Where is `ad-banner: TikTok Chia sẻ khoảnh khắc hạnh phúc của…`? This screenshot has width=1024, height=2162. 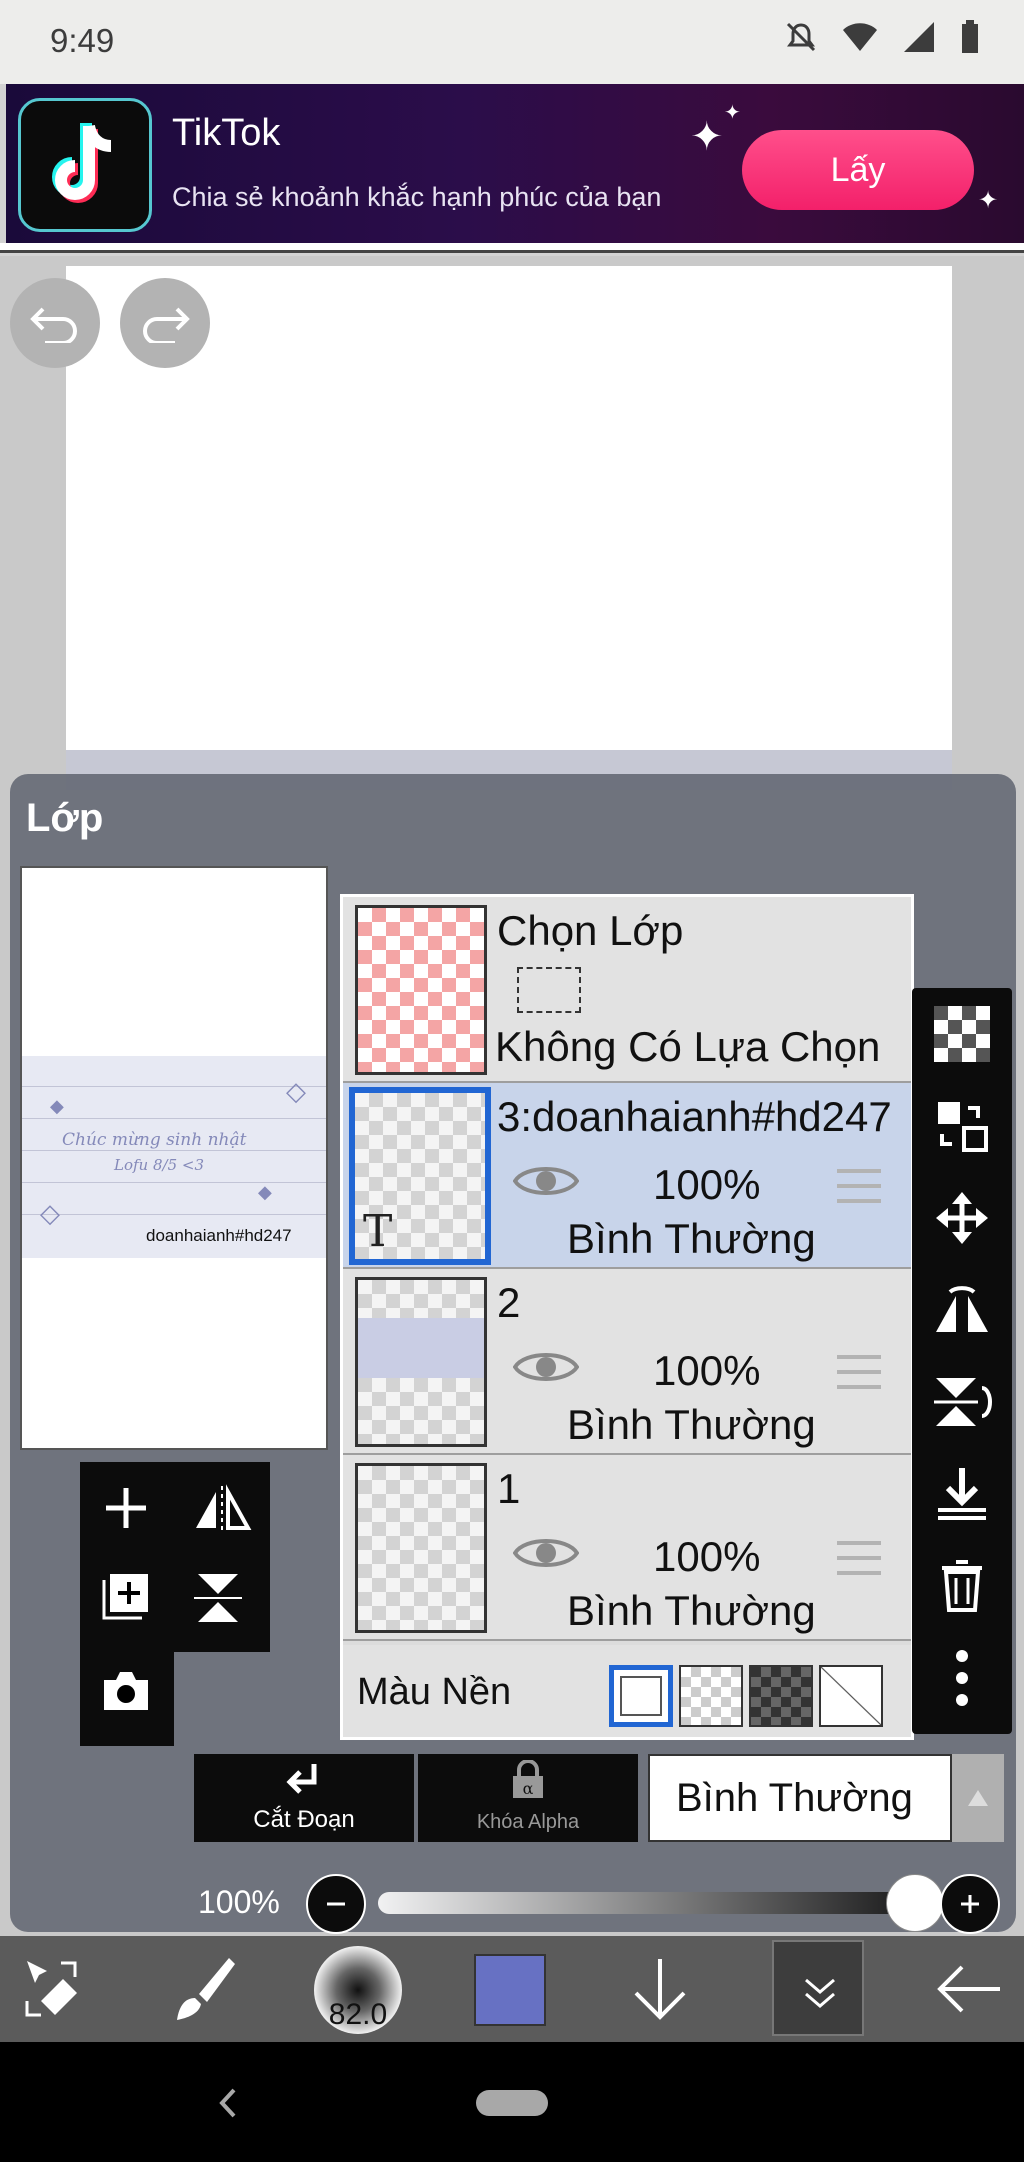 ad-banner: TikTok Chia sẻ khoảnh khắc hạnh phúc của… is located at coordinates (515, 163).